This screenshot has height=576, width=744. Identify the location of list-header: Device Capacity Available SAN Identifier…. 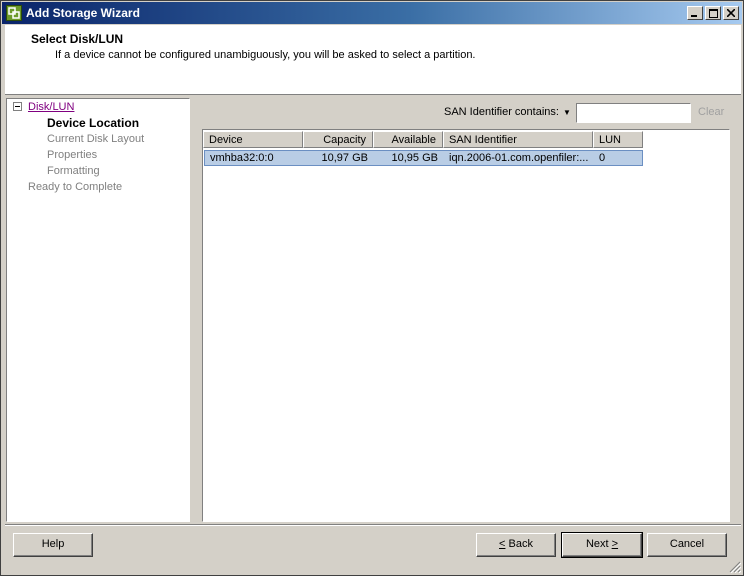
(423, 139).